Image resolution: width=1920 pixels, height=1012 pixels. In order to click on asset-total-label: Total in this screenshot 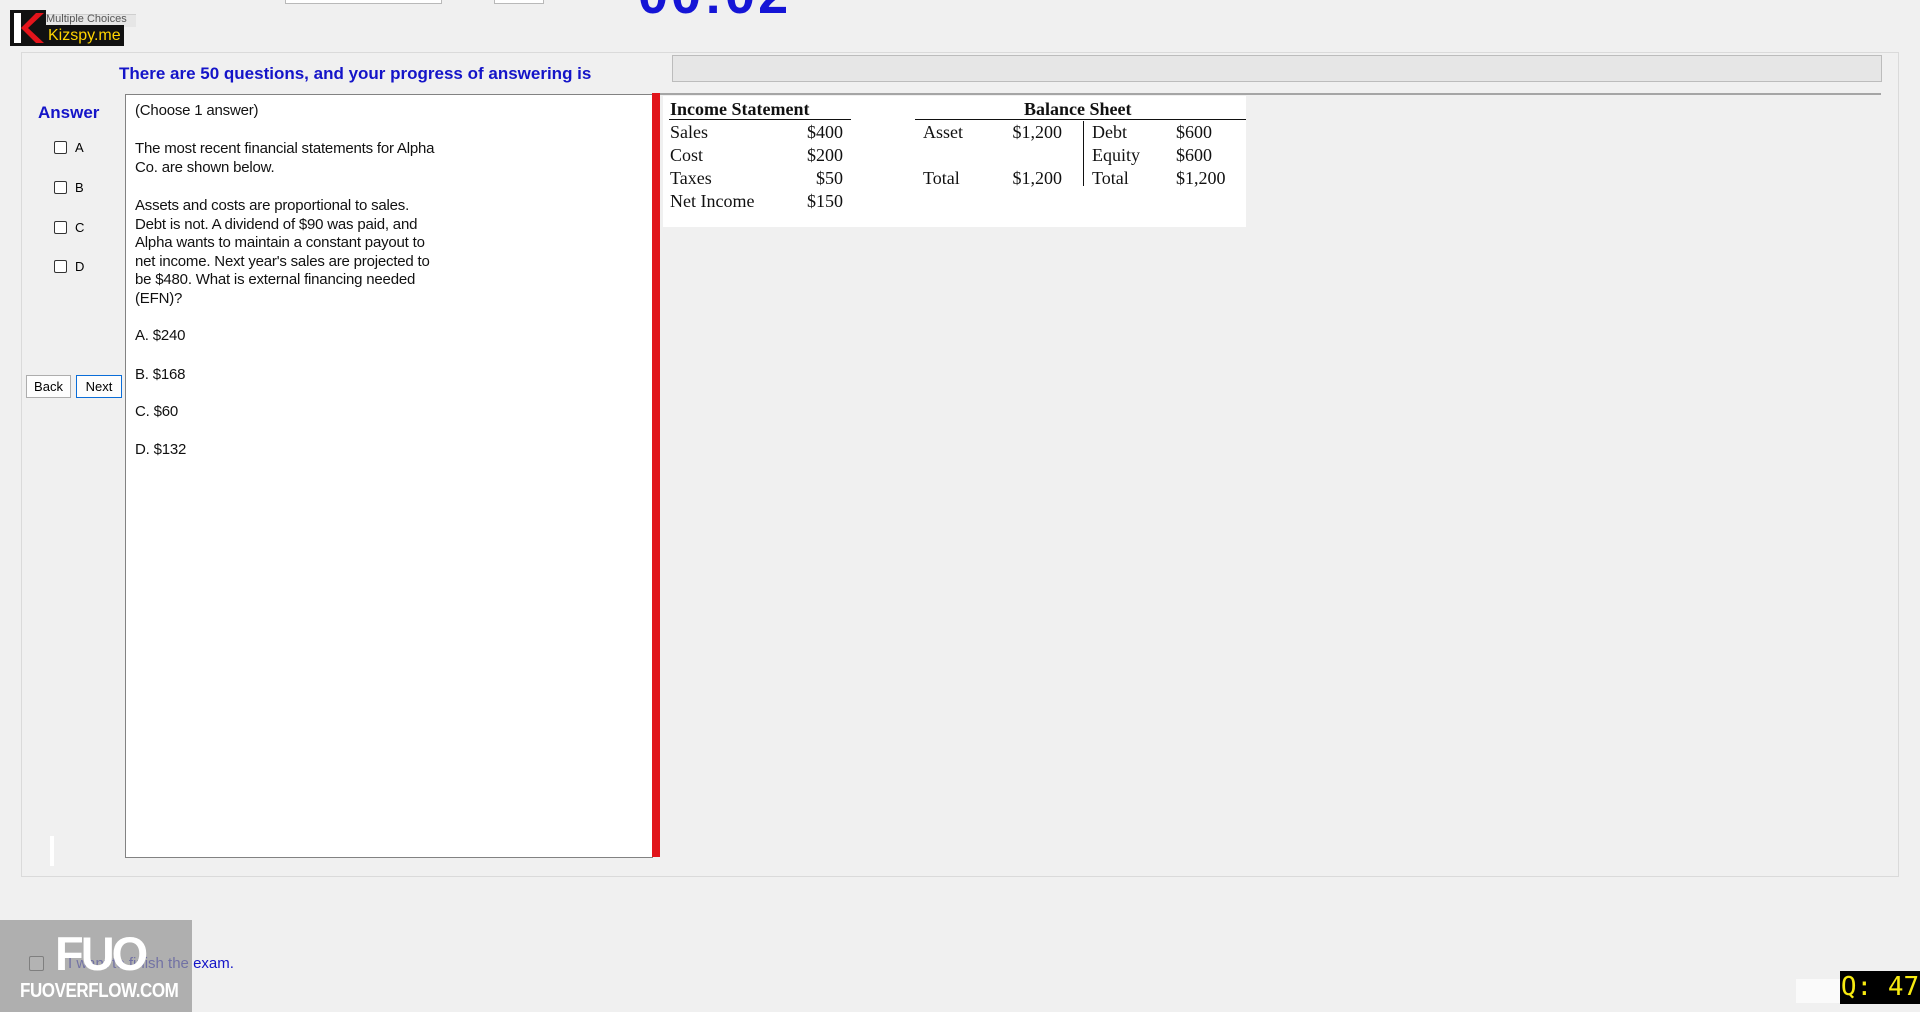, I will do `click(941, 178)`.